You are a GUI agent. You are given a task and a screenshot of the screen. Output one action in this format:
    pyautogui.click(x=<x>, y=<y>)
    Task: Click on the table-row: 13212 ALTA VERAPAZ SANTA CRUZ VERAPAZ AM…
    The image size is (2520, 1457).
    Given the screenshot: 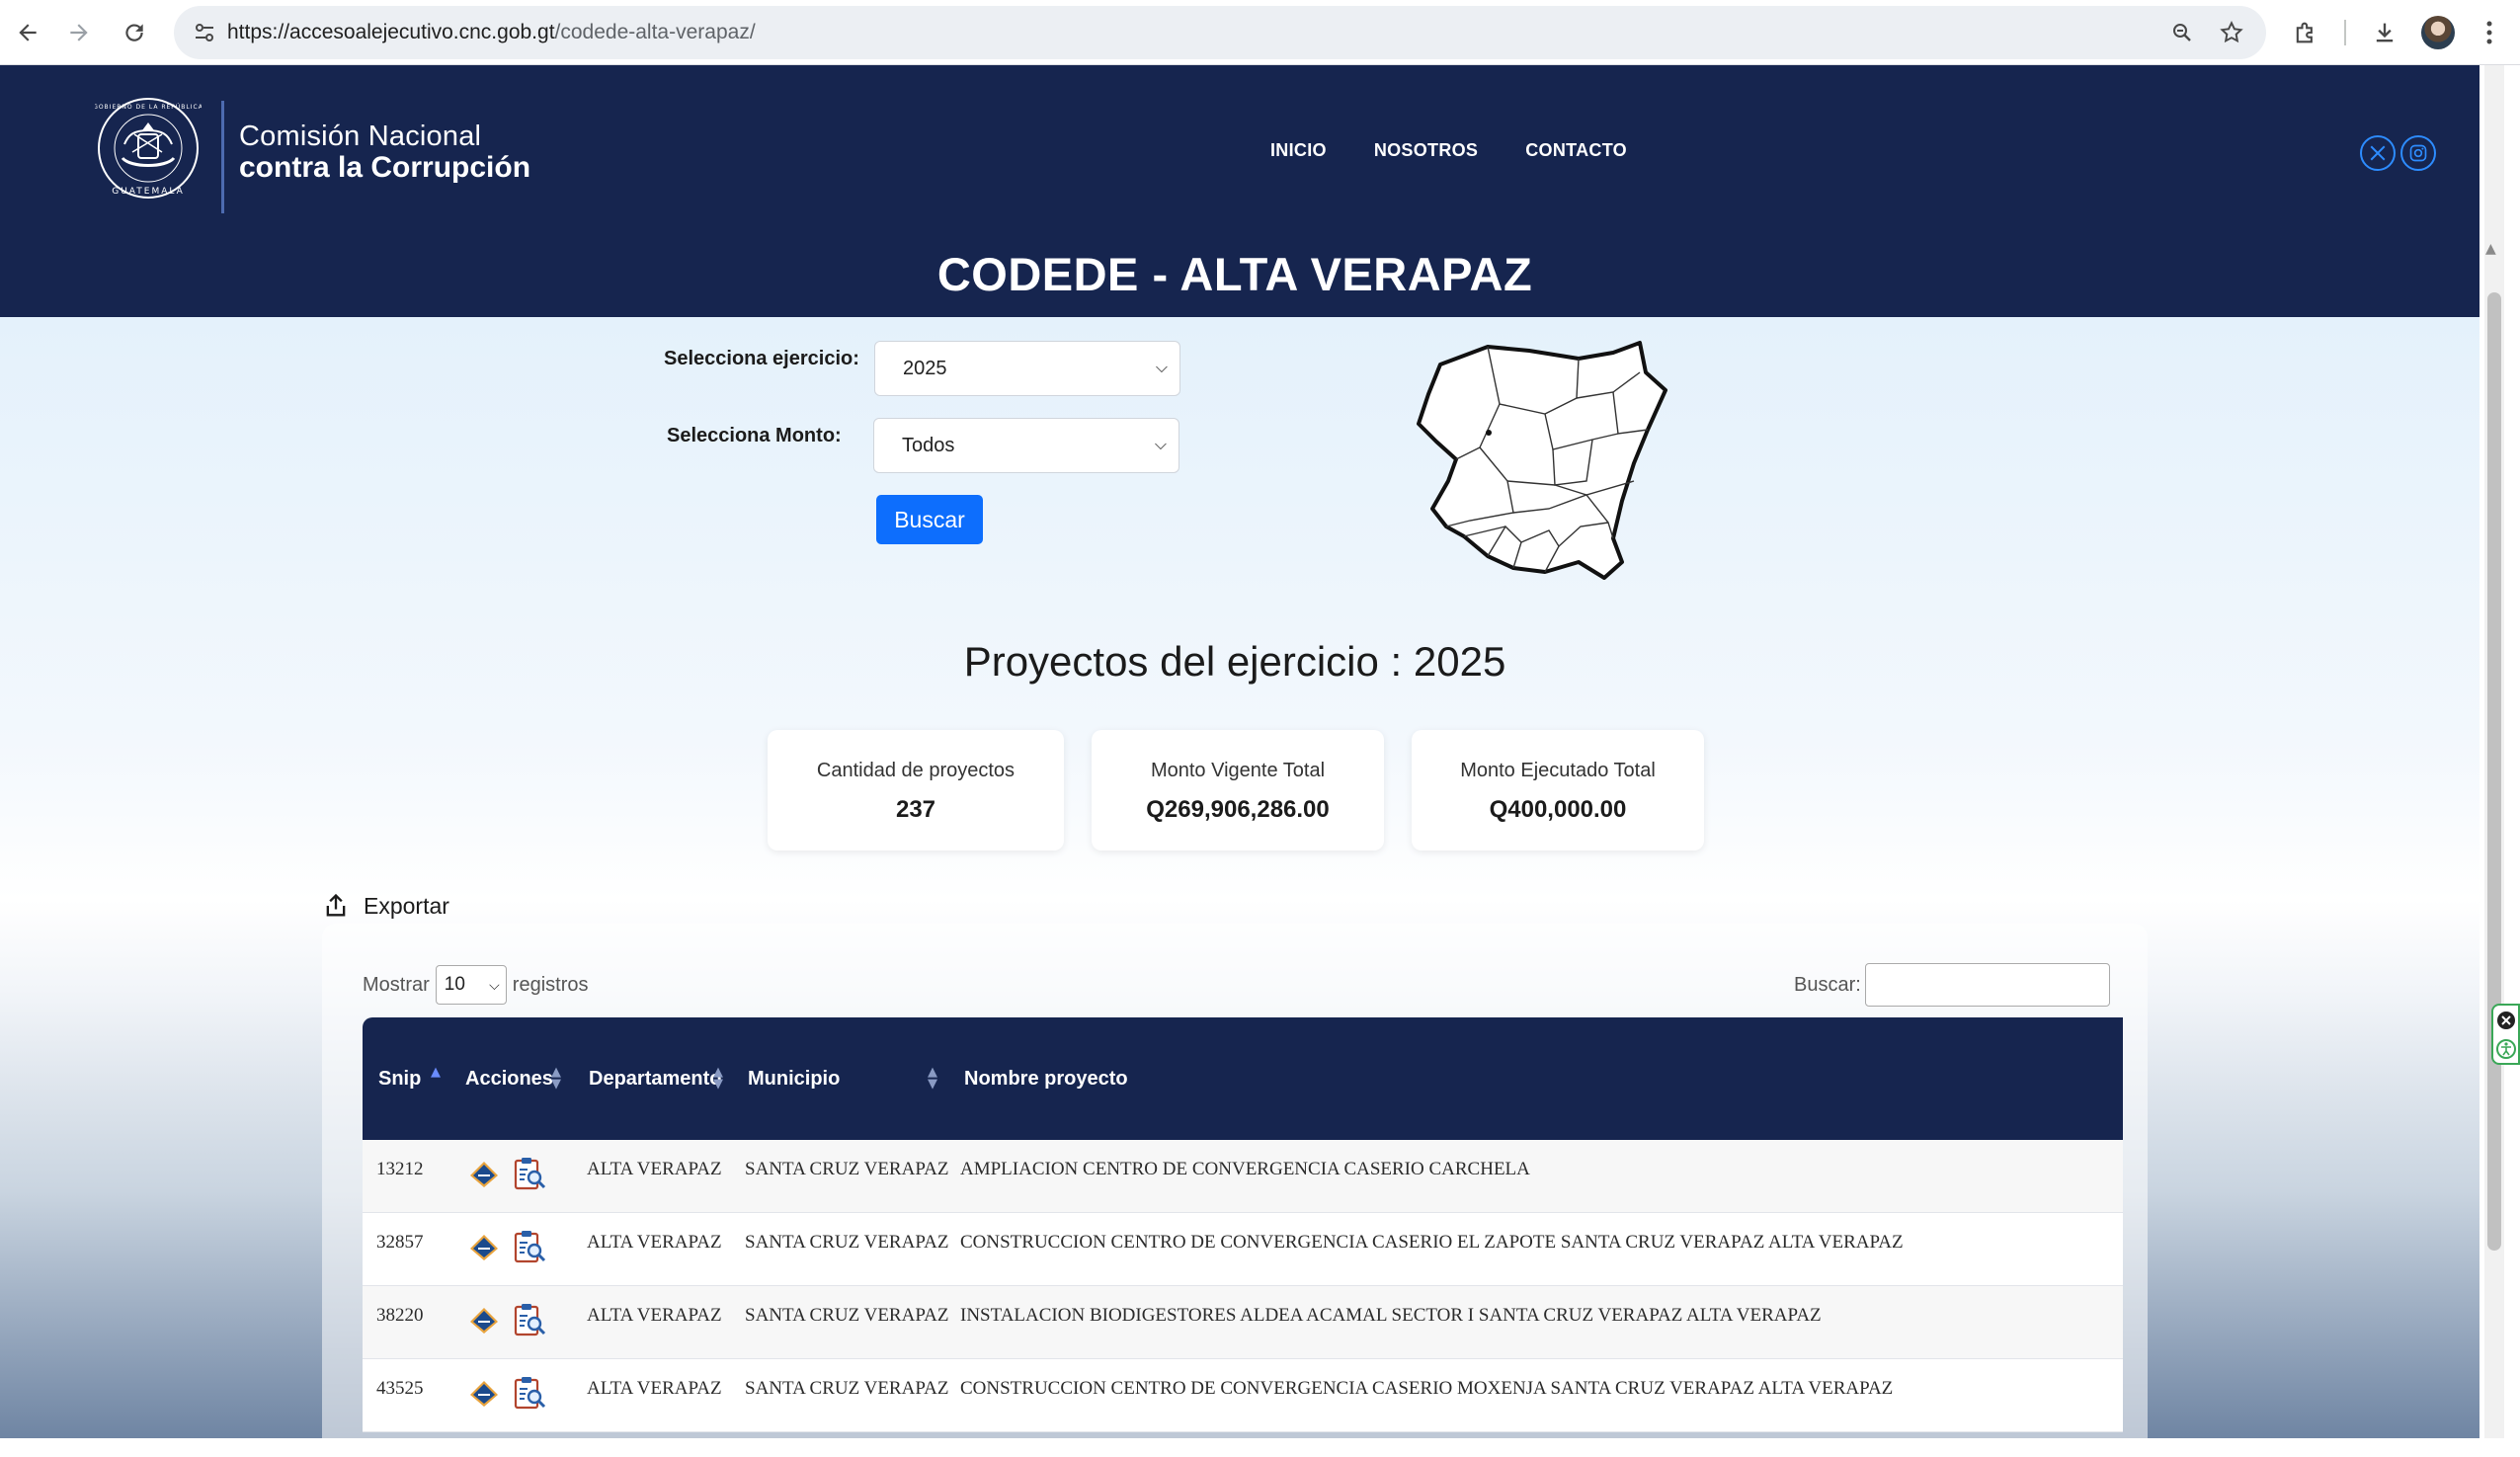 What is the action you would take?
    pyautogui.click(x=1243, y=1176)
    